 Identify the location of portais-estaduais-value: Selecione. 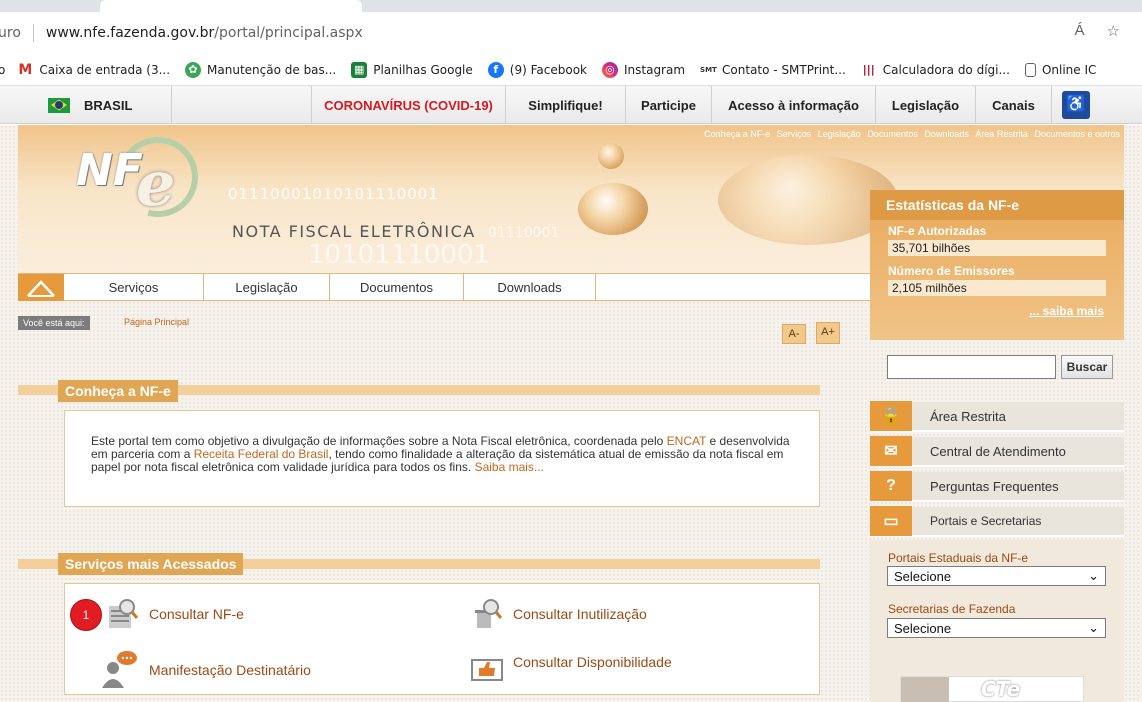
(923, 576).